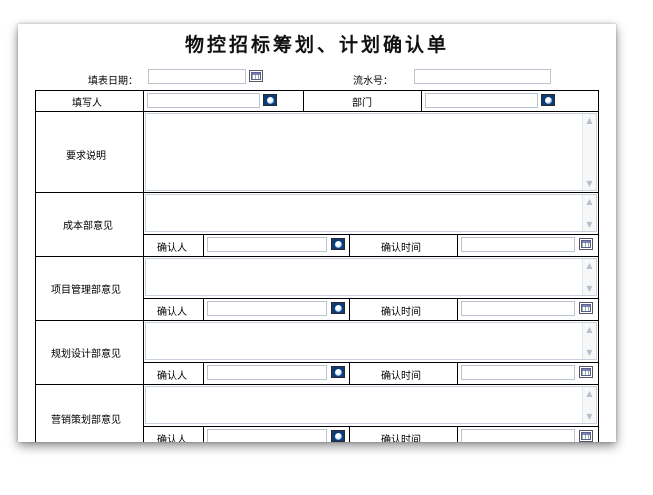  I want to click on dept-input, so click(481, 100).